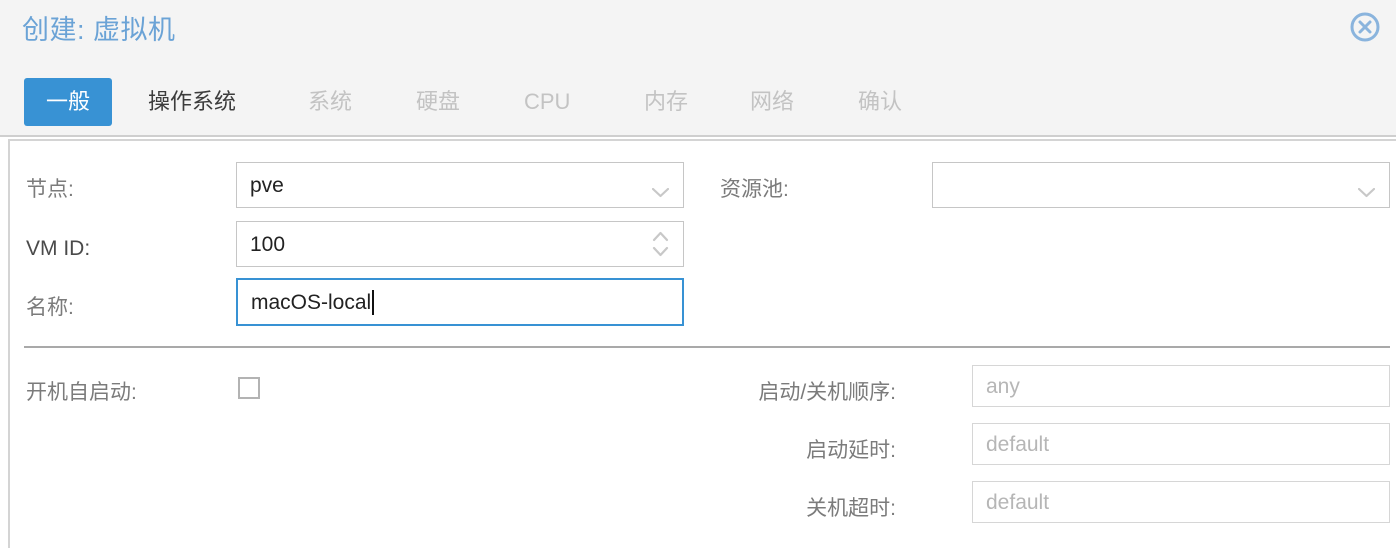  I want to click on start-at-boot-label: 开机自启动:, so click(81, 392).